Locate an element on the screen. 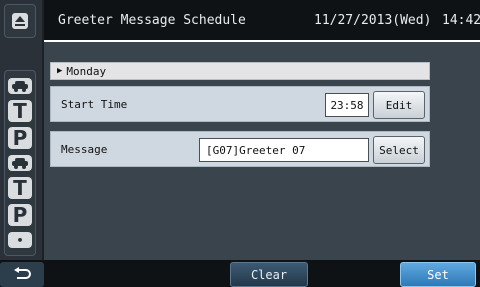 This screenshot has height=287, width=480. footer-bar: Clear Set is located at coordinates (240, 273).